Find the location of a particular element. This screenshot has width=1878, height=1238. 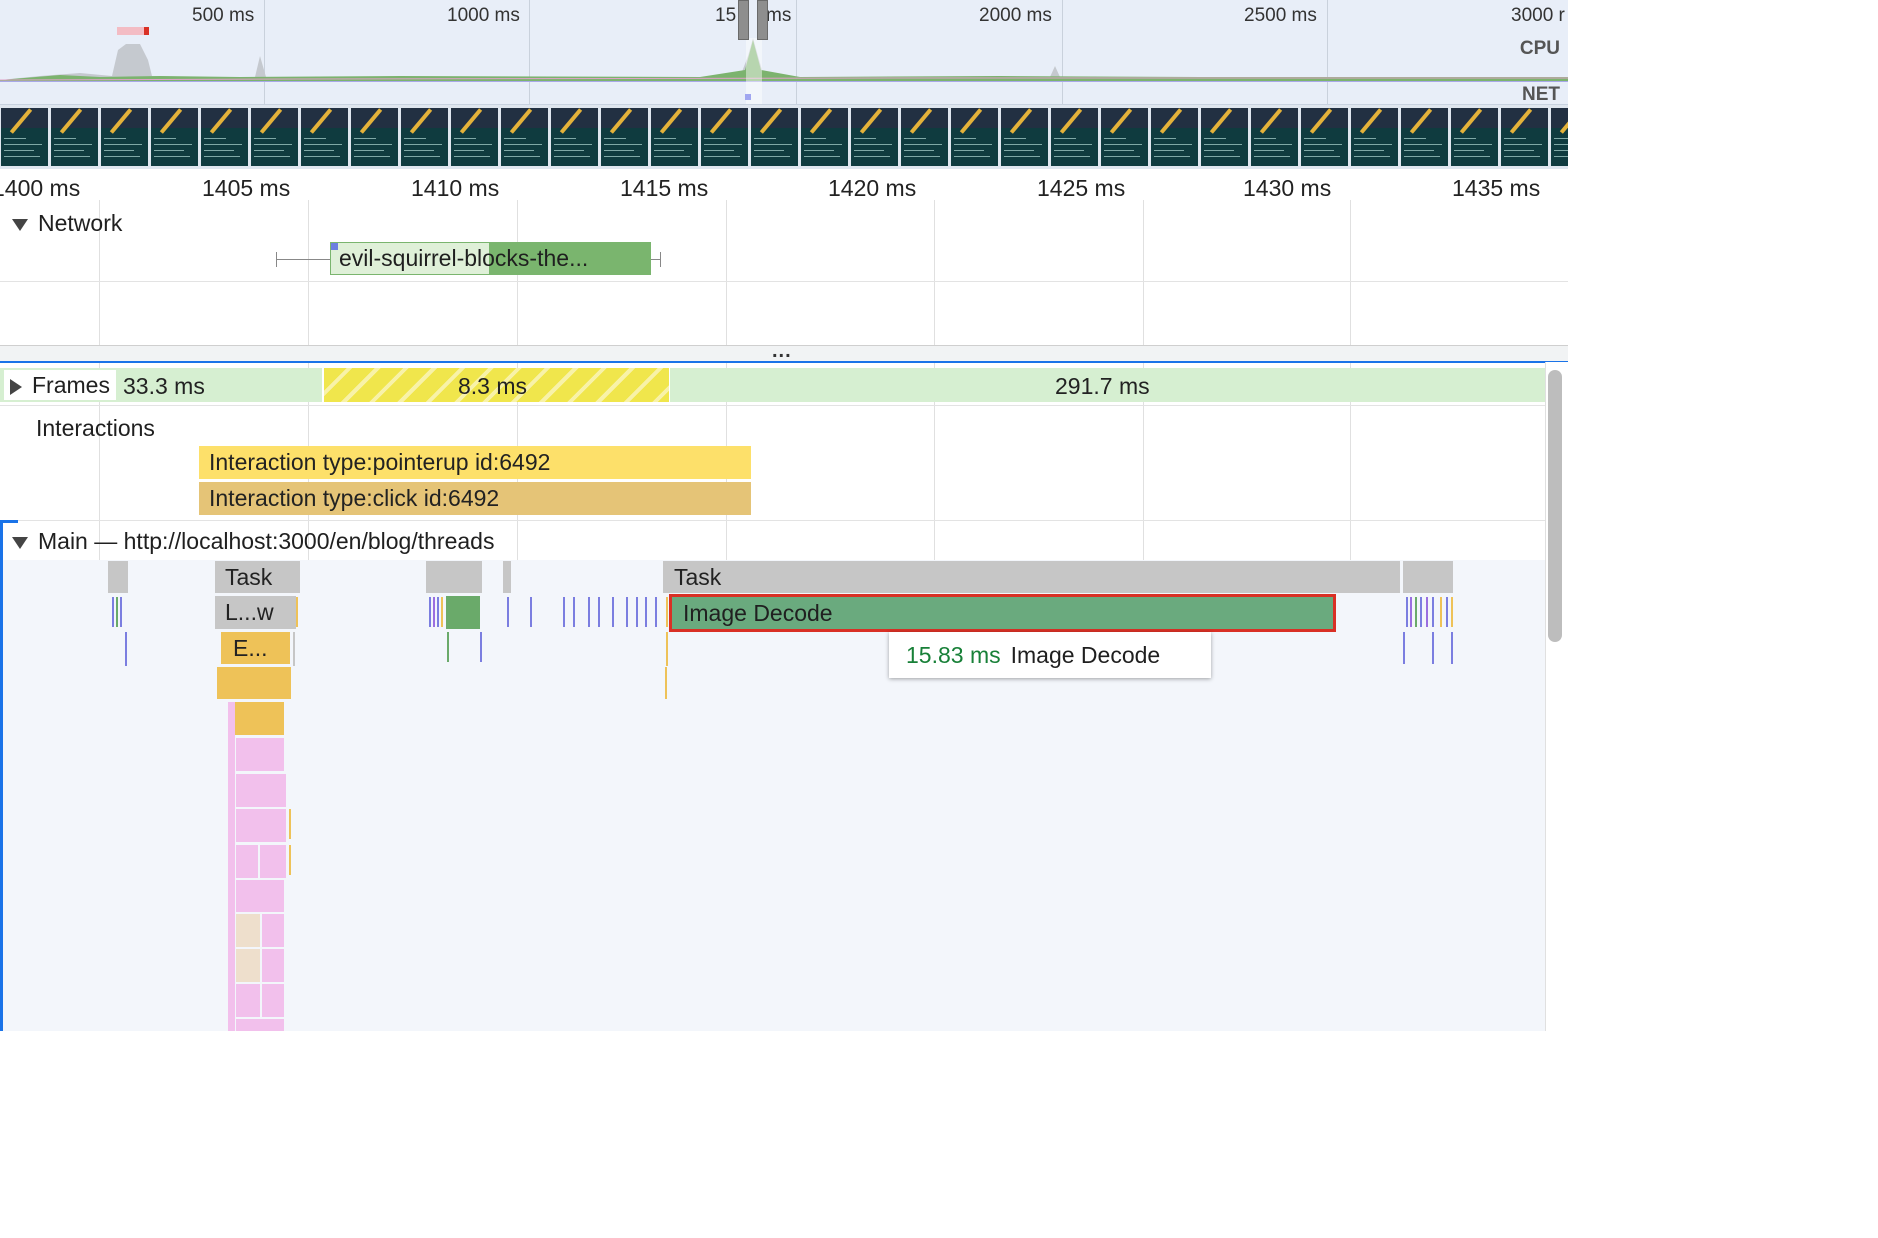

screenshot-filmstrip is located at coordinates (784, 137).